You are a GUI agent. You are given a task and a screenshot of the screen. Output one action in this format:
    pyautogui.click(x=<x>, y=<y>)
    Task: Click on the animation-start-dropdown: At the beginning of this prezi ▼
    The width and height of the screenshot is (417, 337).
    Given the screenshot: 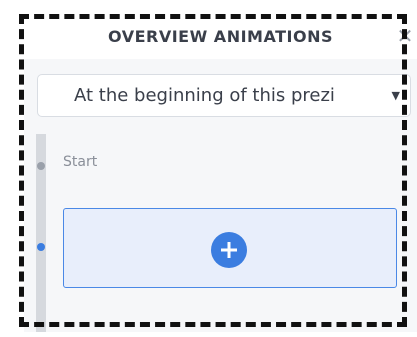 What is the action you would take?
    pyautogui.click(x=224, y=95)
    